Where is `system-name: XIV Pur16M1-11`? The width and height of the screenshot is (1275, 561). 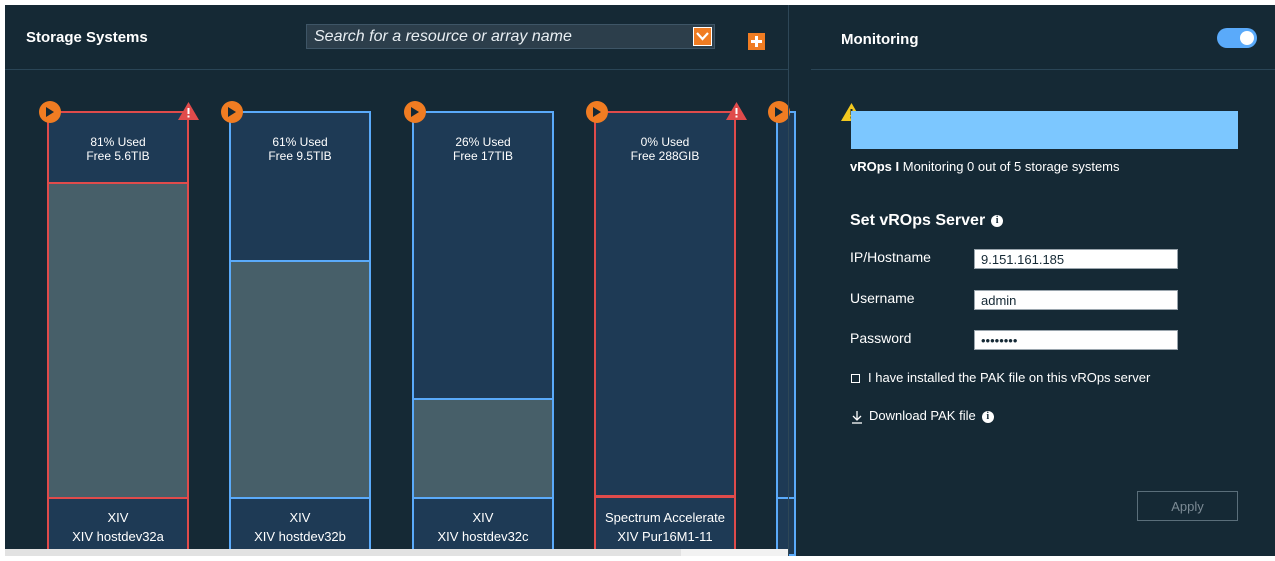 system-name: XIV Pur16M1-11 is located at coordinates (665, 536).